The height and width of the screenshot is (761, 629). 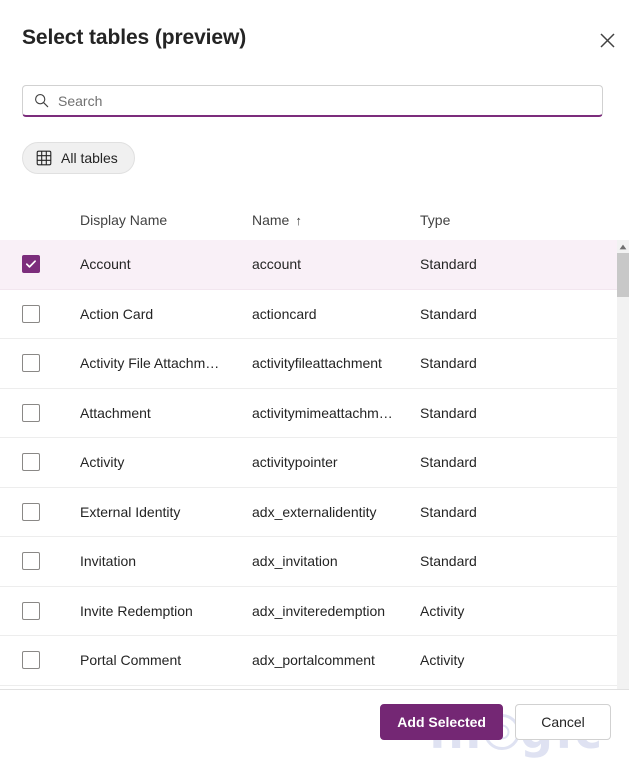 What do you see at coordinates (31, 264) in the screenshot?
I see `checkbox-checked-icon` at bounding box center [31, 264].